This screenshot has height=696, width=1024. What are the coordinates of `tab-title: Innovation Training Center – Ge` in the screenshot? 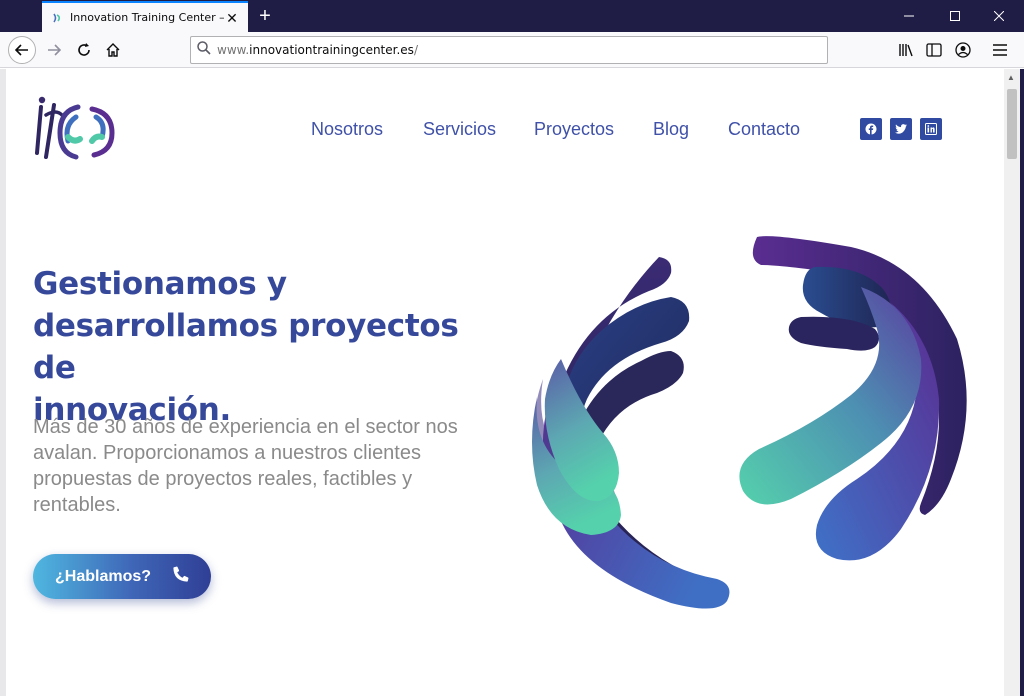 It's located at (147, 17).